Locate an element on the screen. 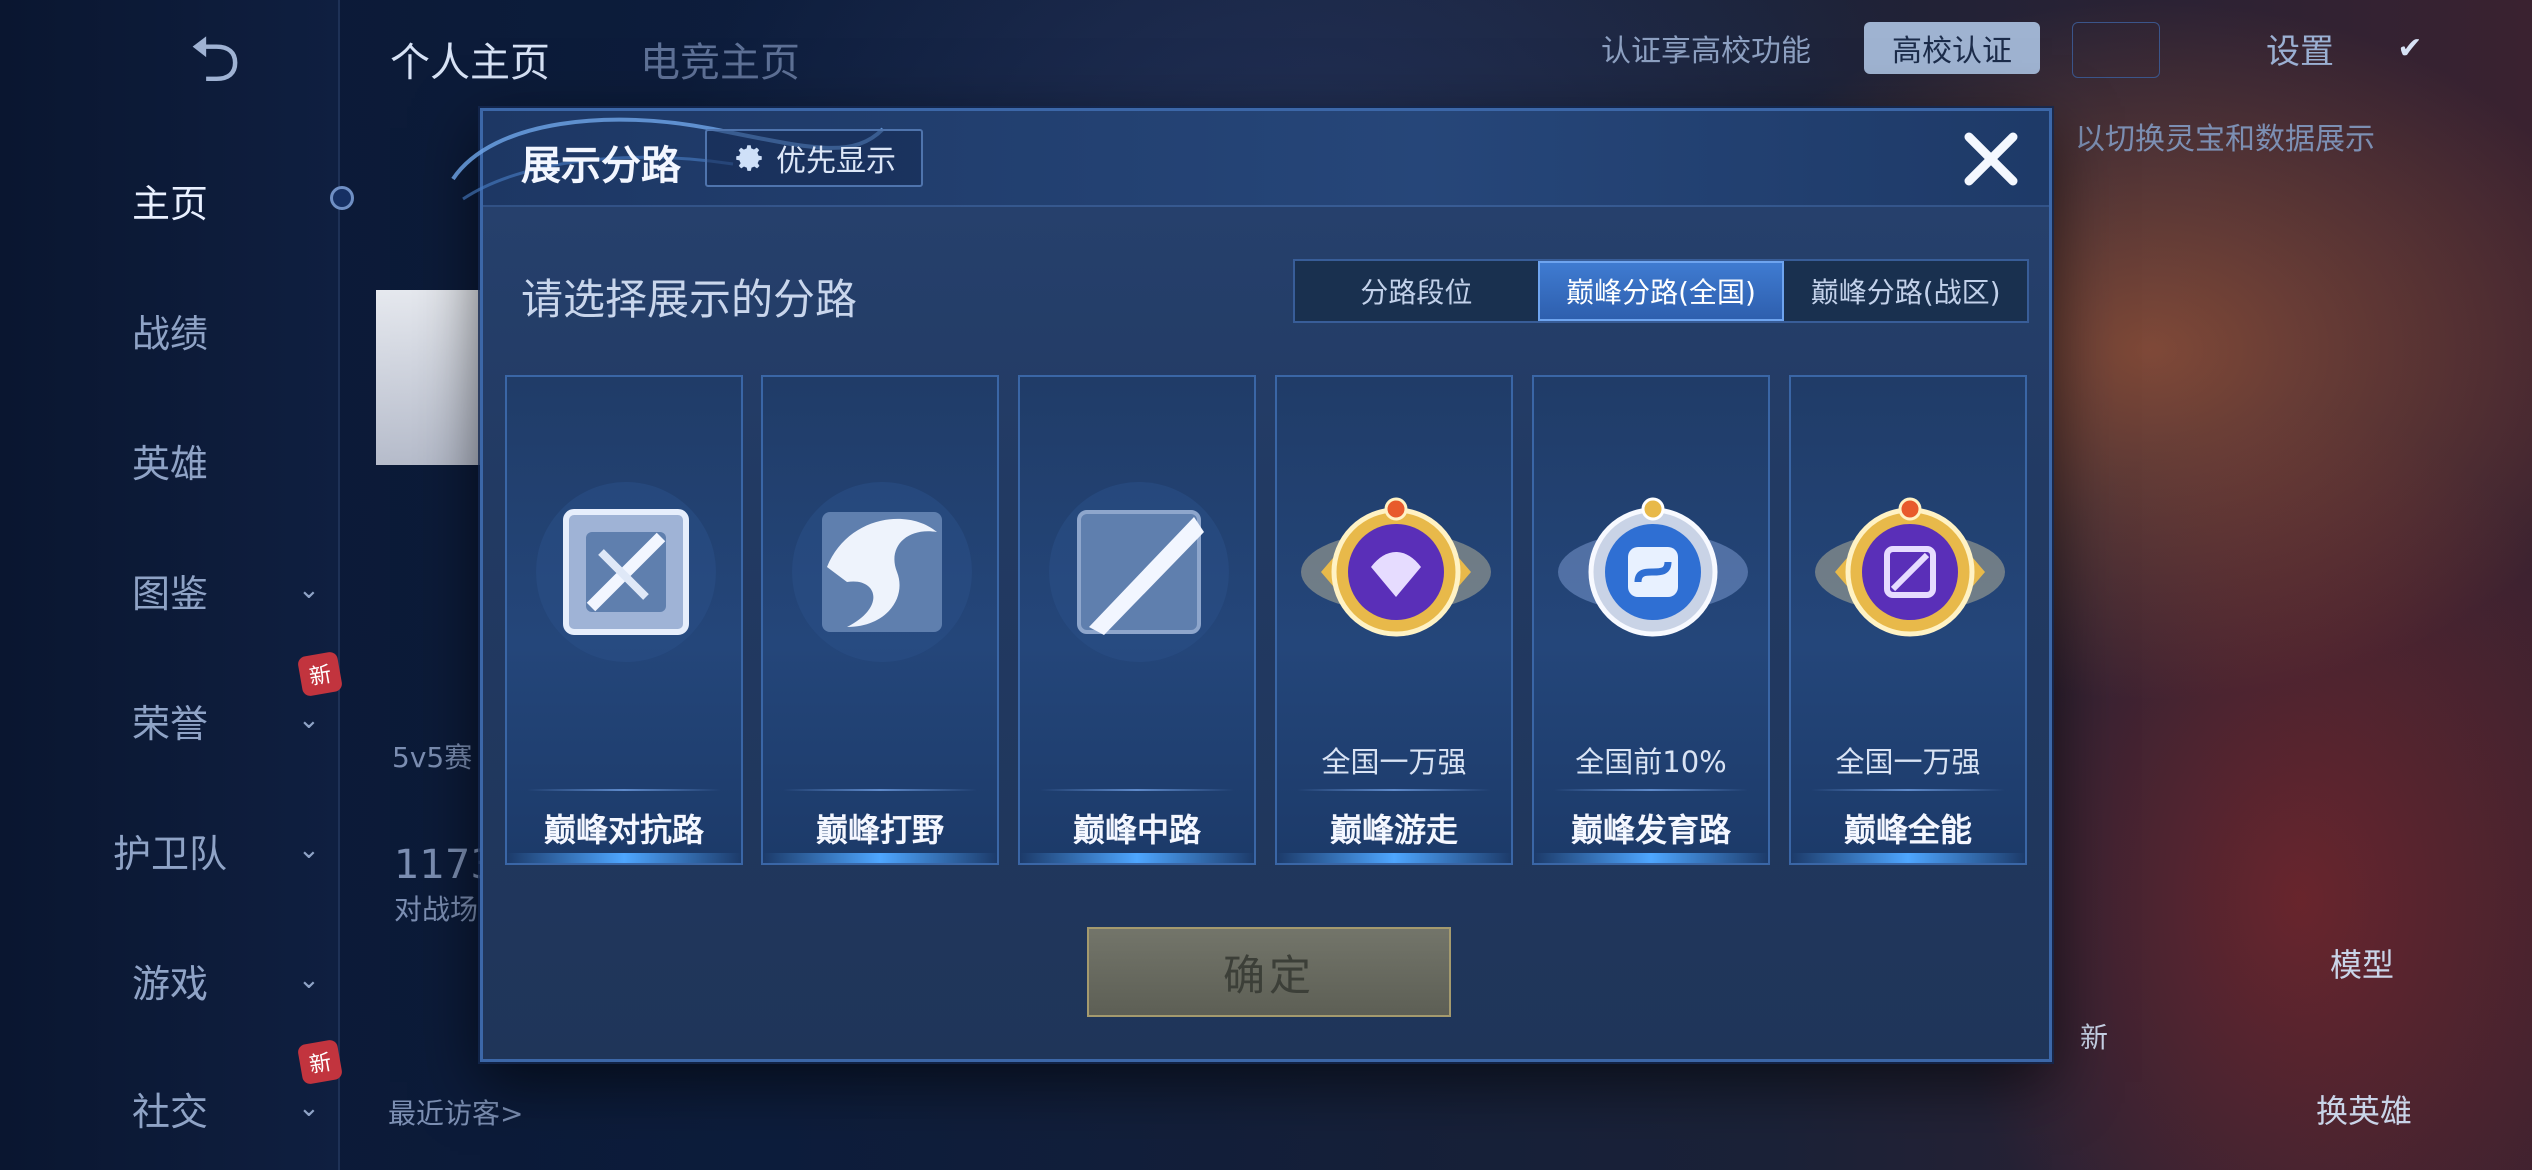 Image resolution: width=2532 pixels, height=1170 pixels. verify-text: 认证享高校功能 is located at coordinates (1706, 48).